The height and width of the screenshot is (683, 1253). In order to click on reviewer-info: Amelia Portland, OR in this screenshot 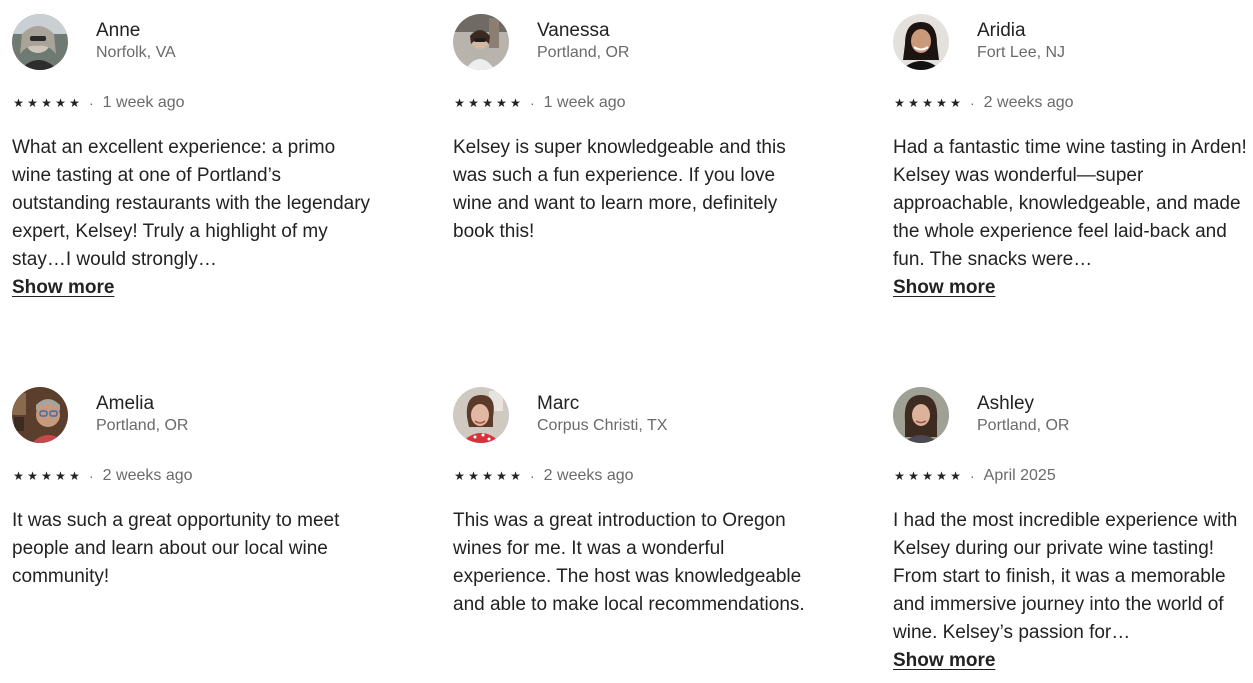, I will do `click(142, 414)`.